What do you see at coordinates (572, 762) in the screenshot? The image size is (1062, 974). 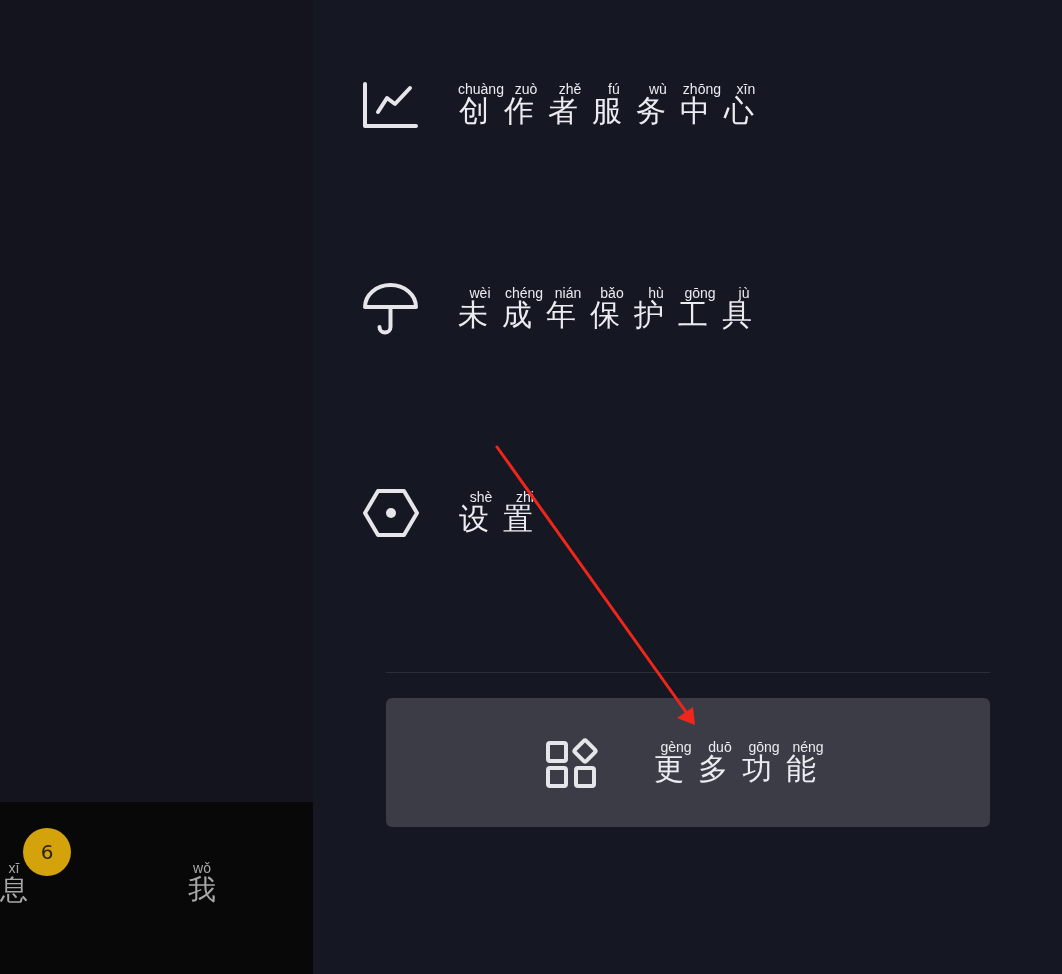 I see `apps-grid-icon` at bounding box center [572, 762].